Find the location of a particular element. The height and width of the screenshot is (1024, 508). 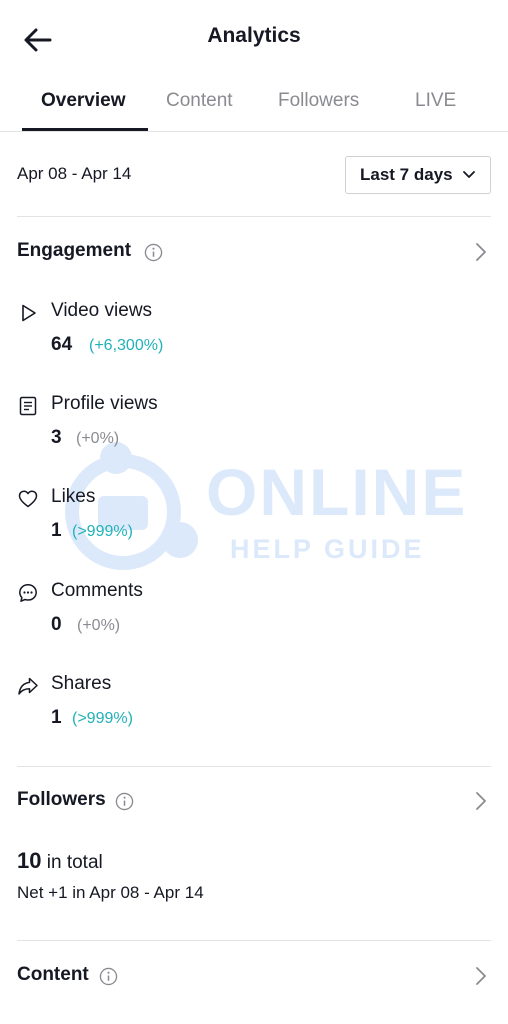

tab-live: LIVE is located at coordinates (435, 101).